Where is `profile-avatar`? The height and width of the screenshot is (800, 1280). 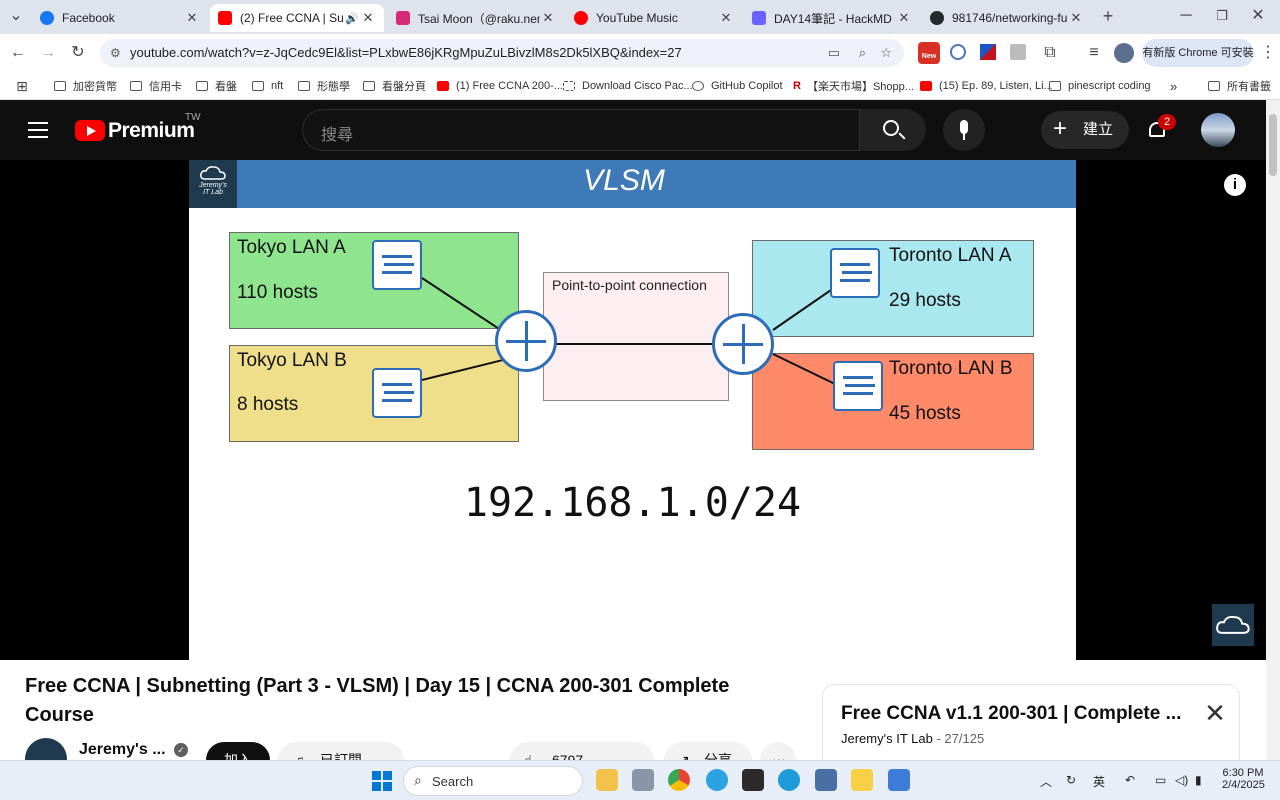 profile-avatar is located at coordinates (1124, 53).